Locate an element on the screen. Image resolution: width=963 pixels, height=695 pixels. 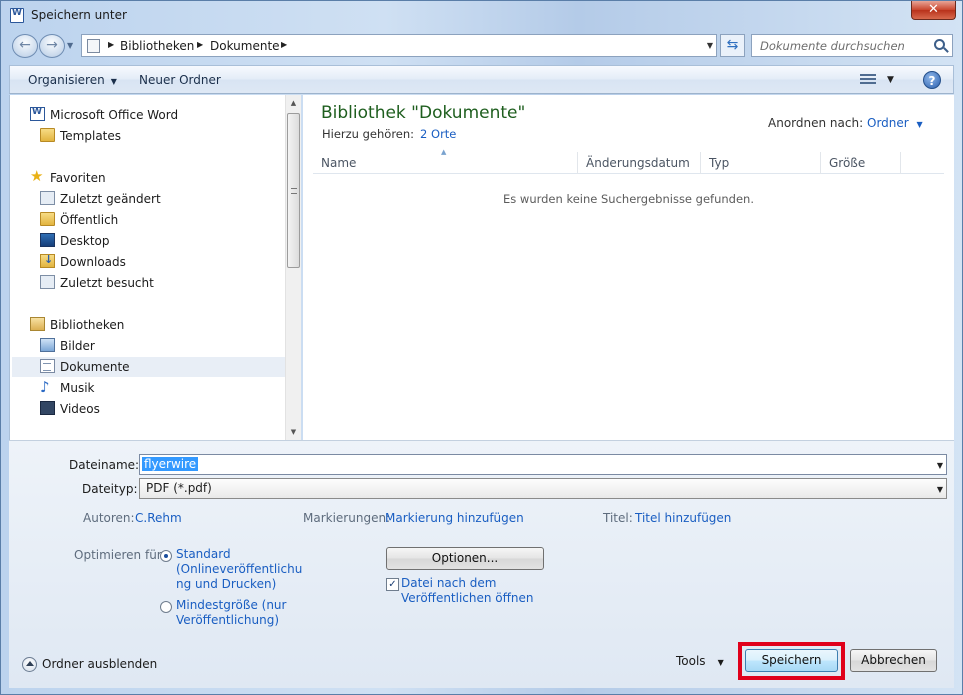
tools-button: Tools ▼ is located at coordinates (700, 661).